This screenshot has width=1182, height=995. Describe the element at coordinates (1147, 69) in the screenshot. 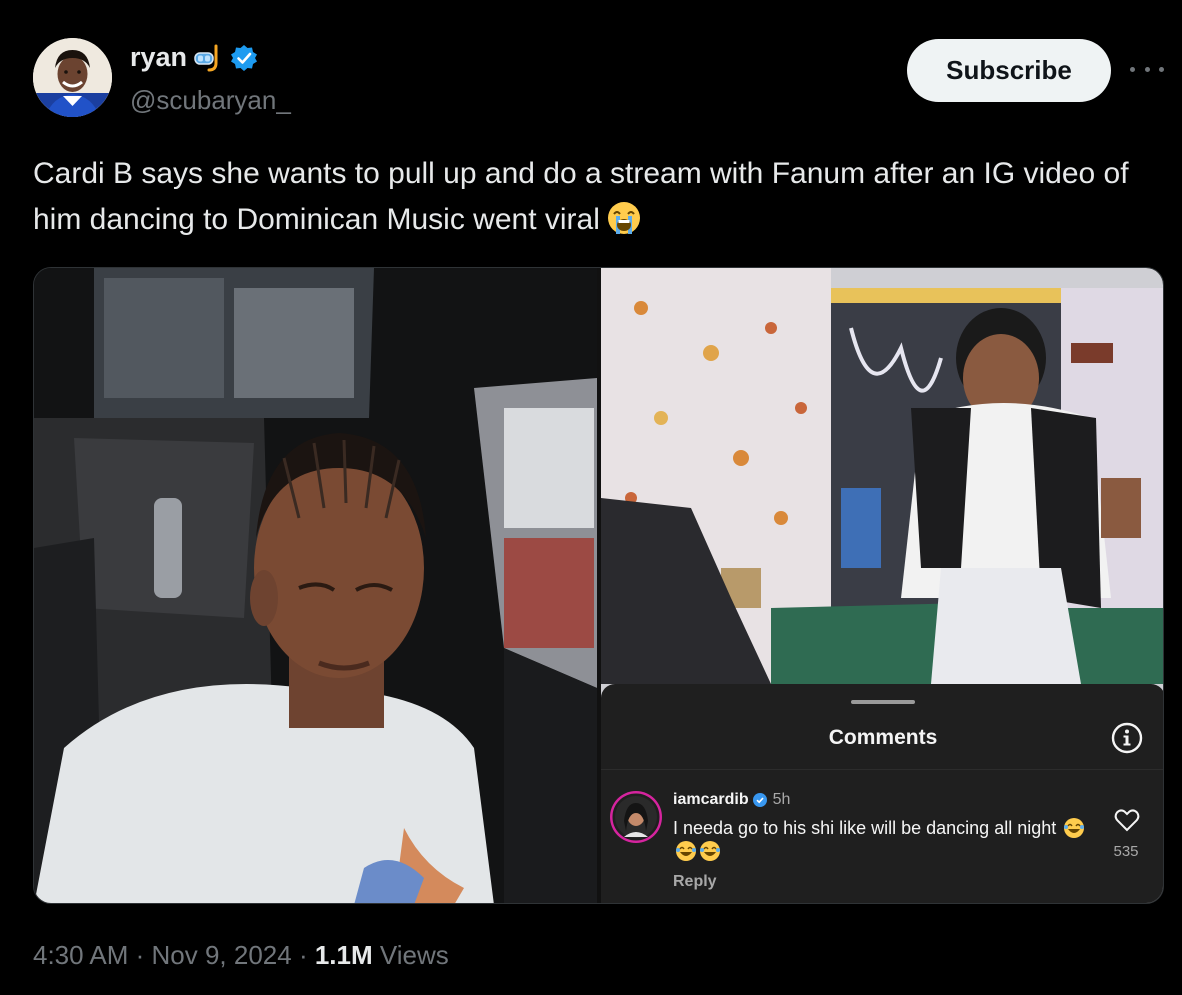

I see `more-dots-icon` at that location.